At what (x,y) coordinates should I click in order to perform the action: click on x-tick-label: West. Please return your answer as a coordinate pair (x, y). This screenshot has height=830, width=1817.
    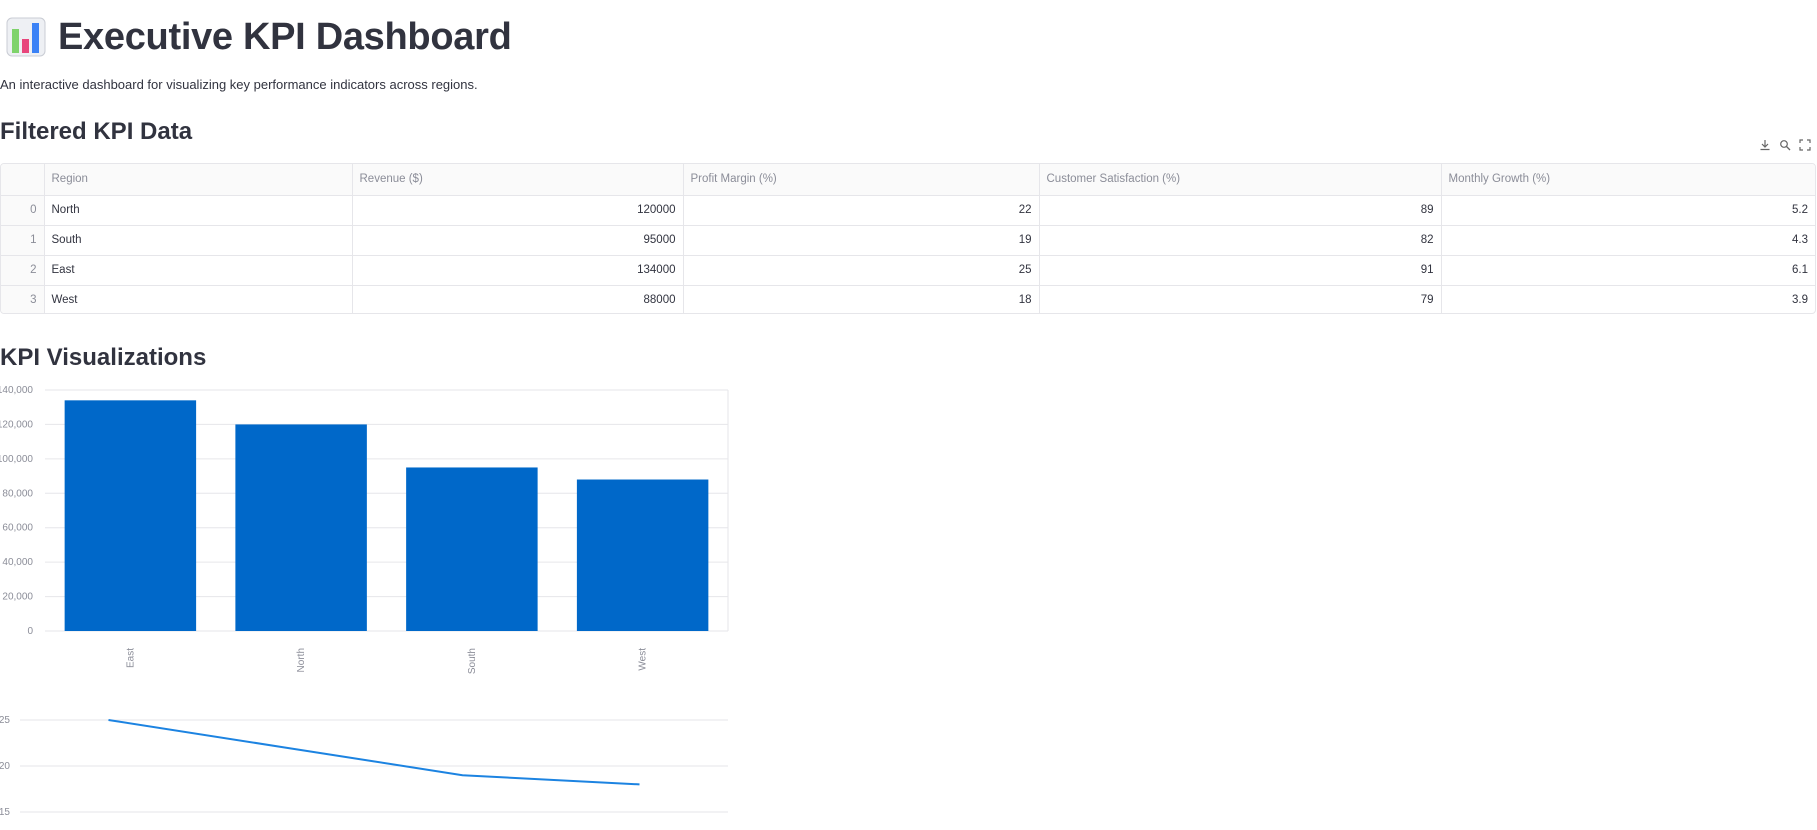
    Looking at the image, I should click on (643, 659).